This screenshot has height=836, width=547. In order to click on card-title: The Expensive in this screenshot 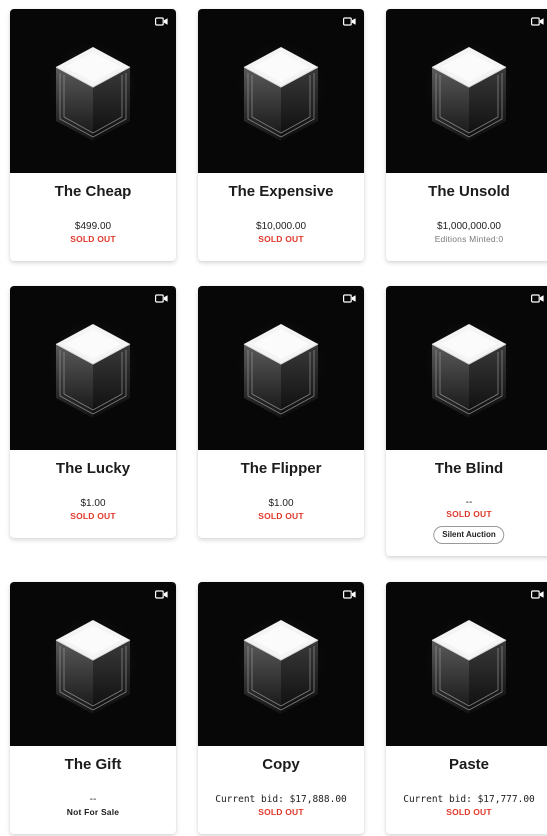, I will do `click(281, 191)`.